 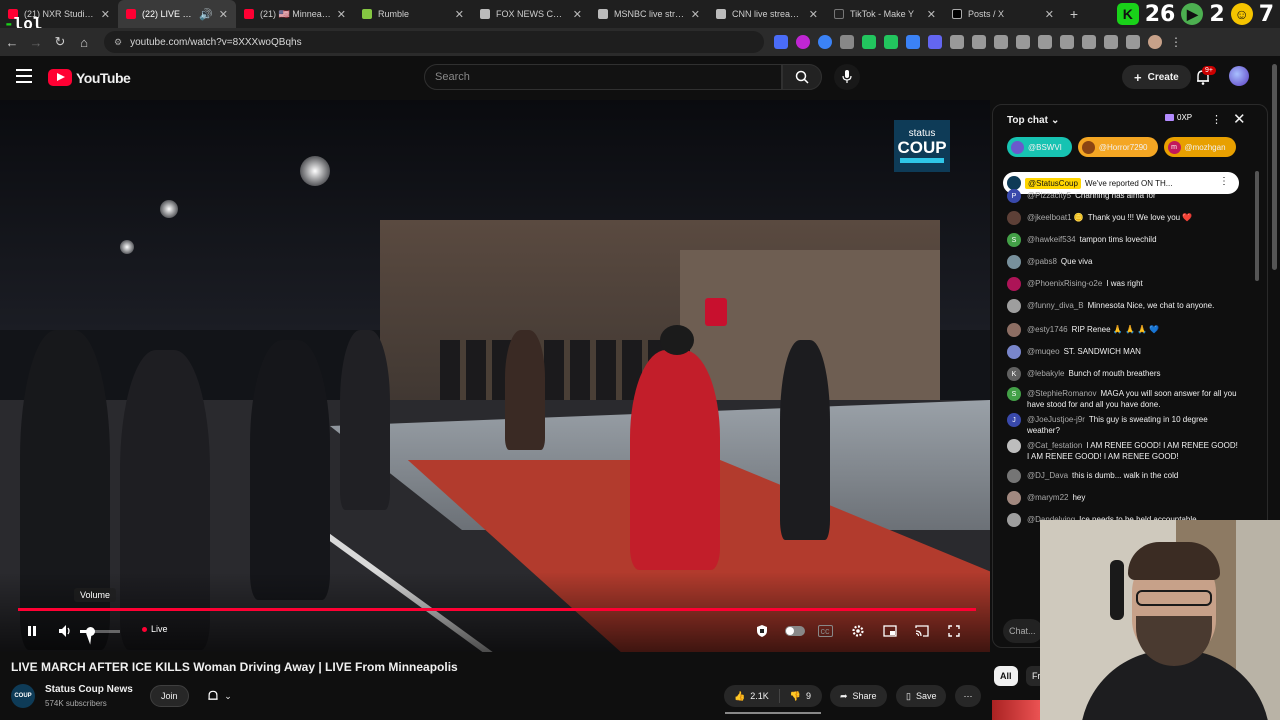 What do you see at coordinates (795, 631) in the screenshot?
I see `autoplay-toggle` at bounding box center [795, 631].